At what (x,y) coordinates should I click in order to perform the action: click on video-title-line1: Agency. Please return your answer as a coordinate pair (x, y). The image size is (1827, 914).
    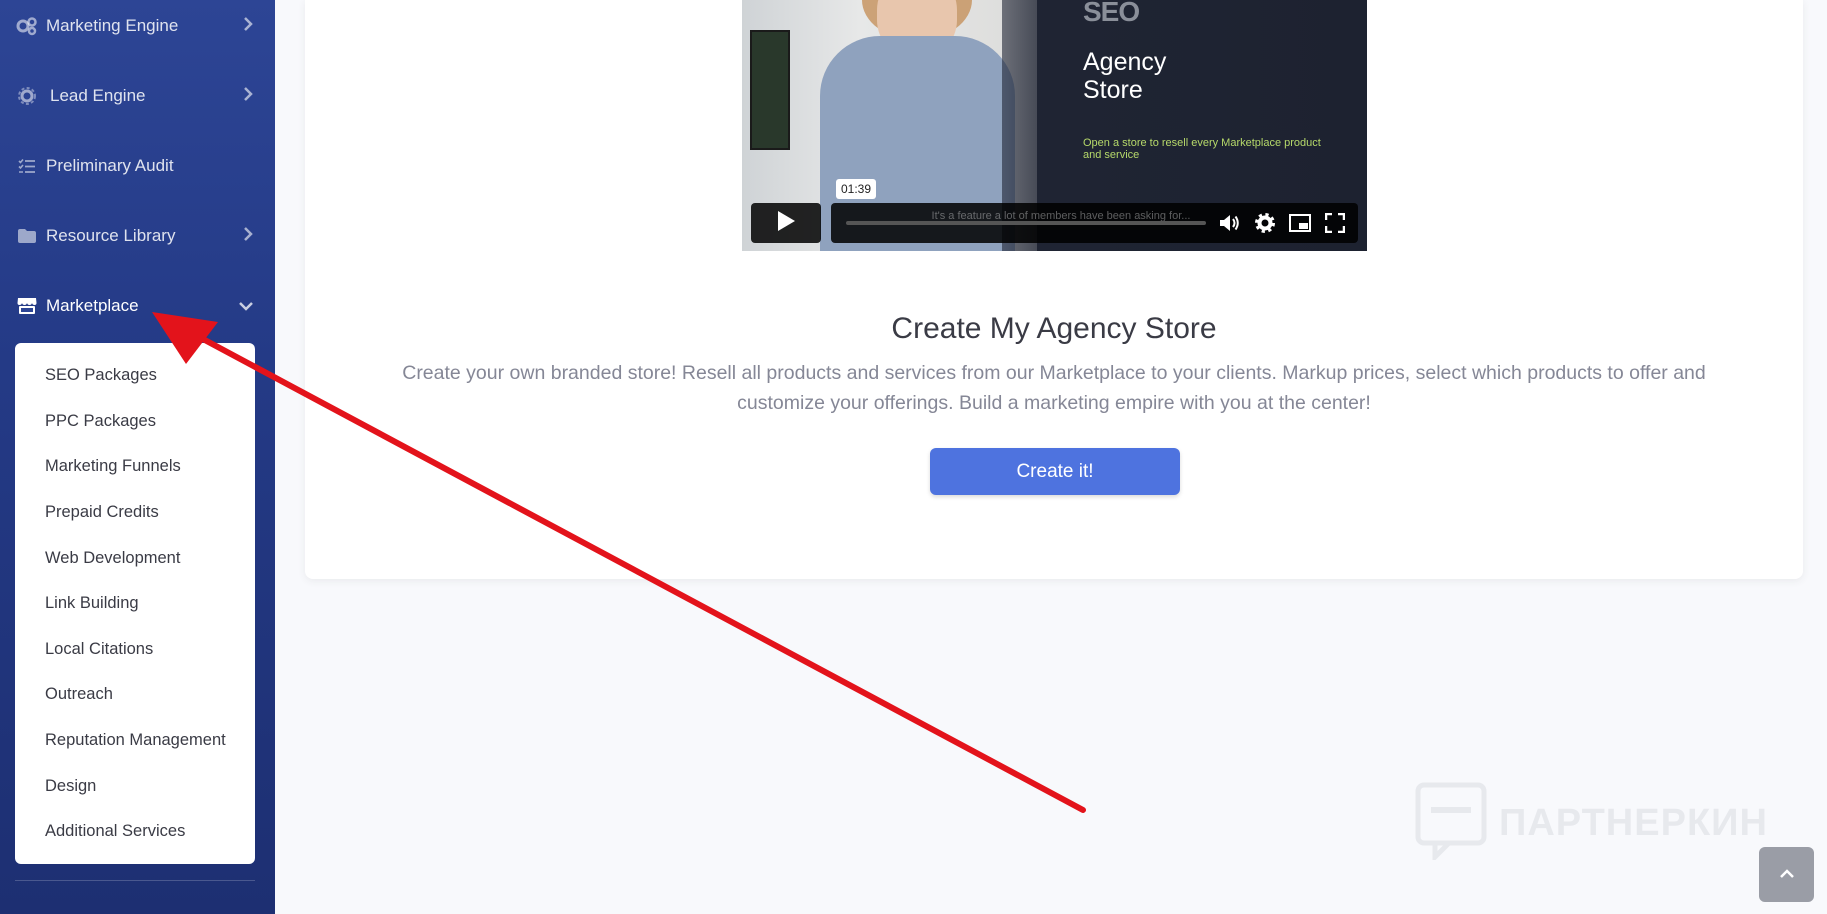
    Looking at the image, I should click on (1125, 62).